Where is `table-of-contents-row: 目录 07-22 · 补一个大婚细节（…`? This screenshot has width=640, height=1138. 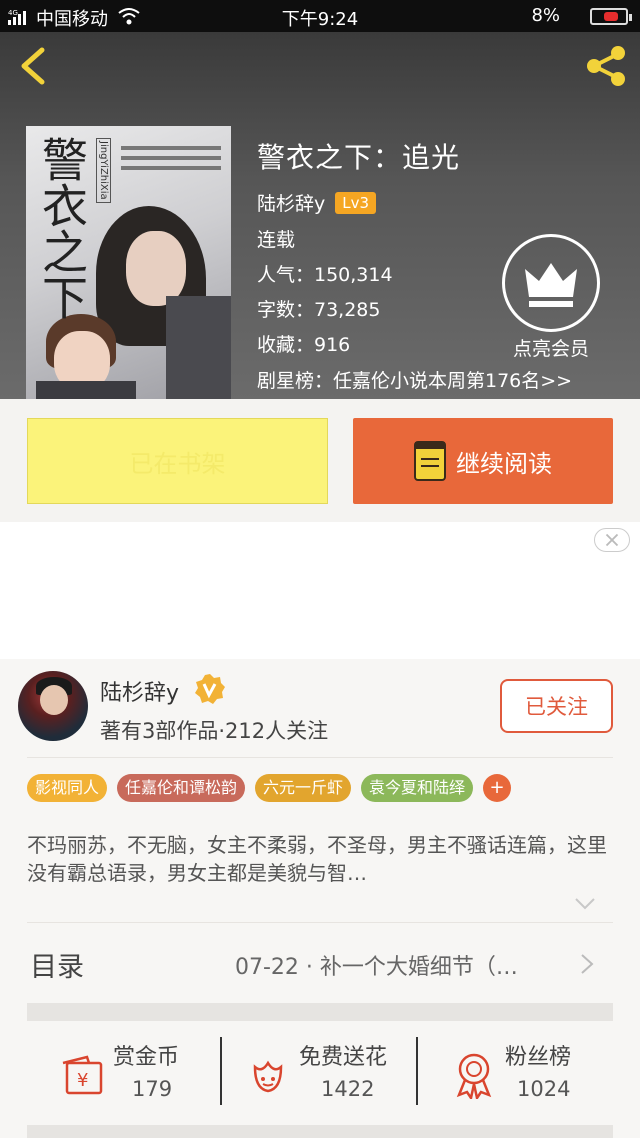 table-of-contents-row: 目录 07-22 · 补一个大婚细节（… is located at coordinates (320, 962).